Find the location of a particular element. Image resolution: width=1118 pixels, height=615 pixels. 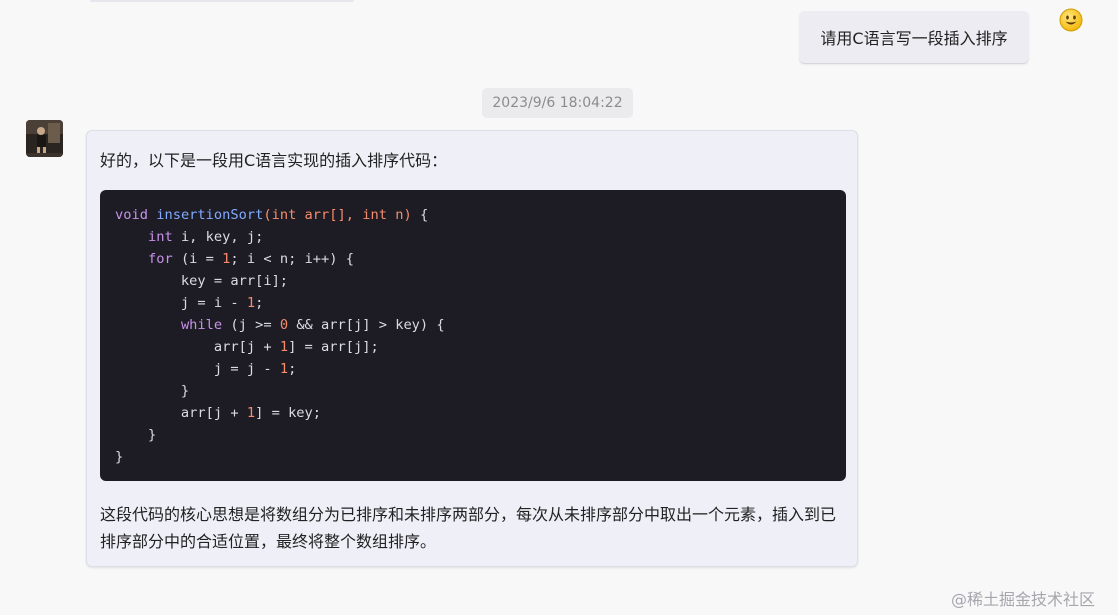

code-line: key = arr[i]; is located at coordinates (202, 281).